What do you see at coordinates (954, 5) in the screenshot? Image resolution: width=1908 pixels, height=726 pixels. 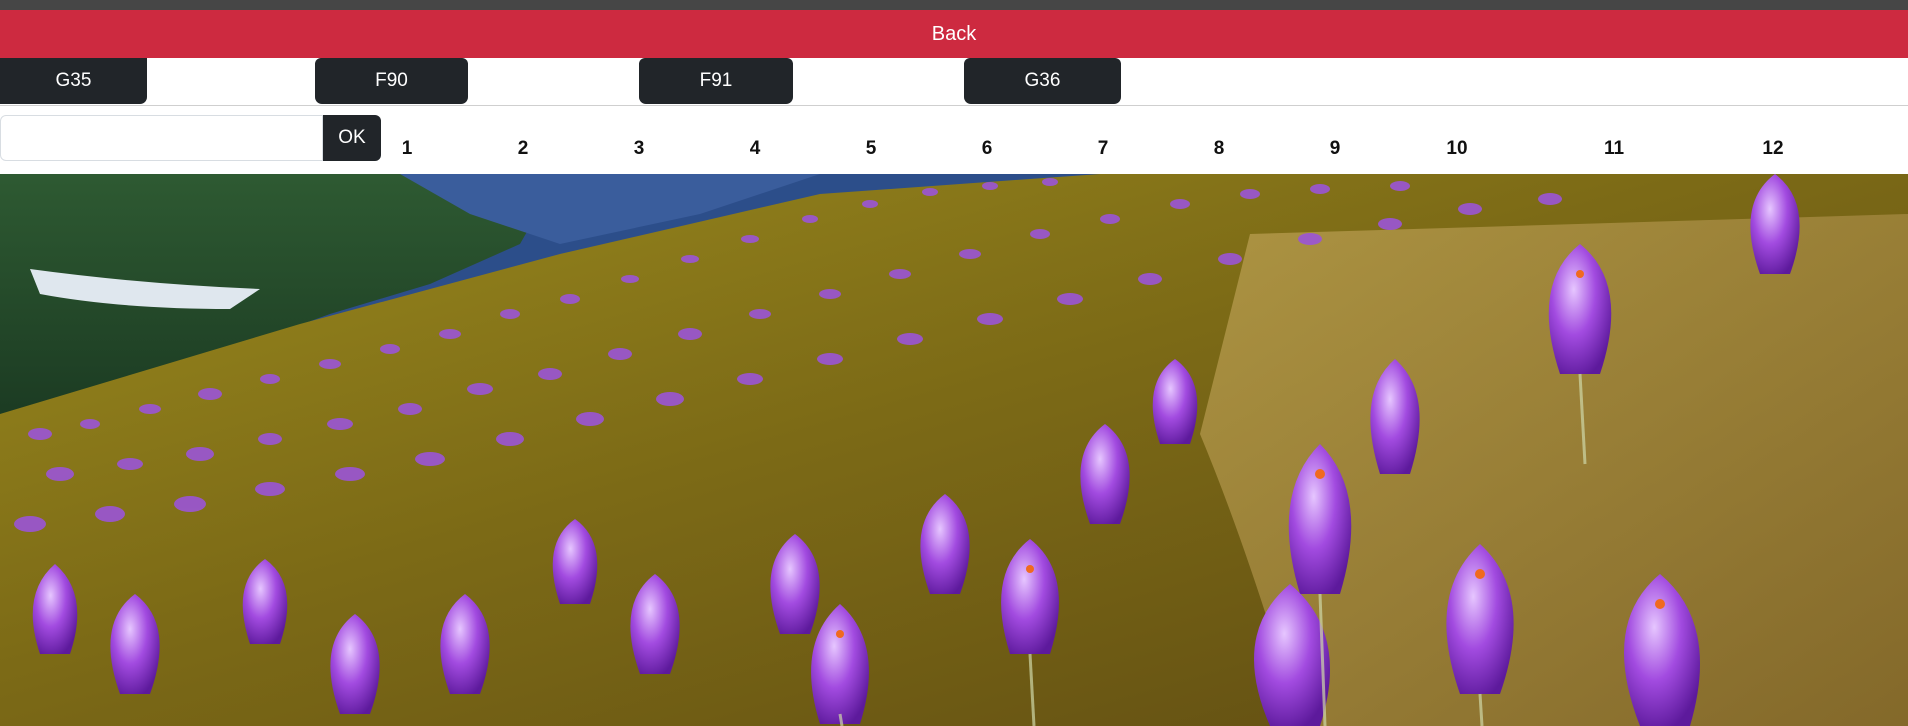 I see `top-strip` at bounding box center [954, 5].